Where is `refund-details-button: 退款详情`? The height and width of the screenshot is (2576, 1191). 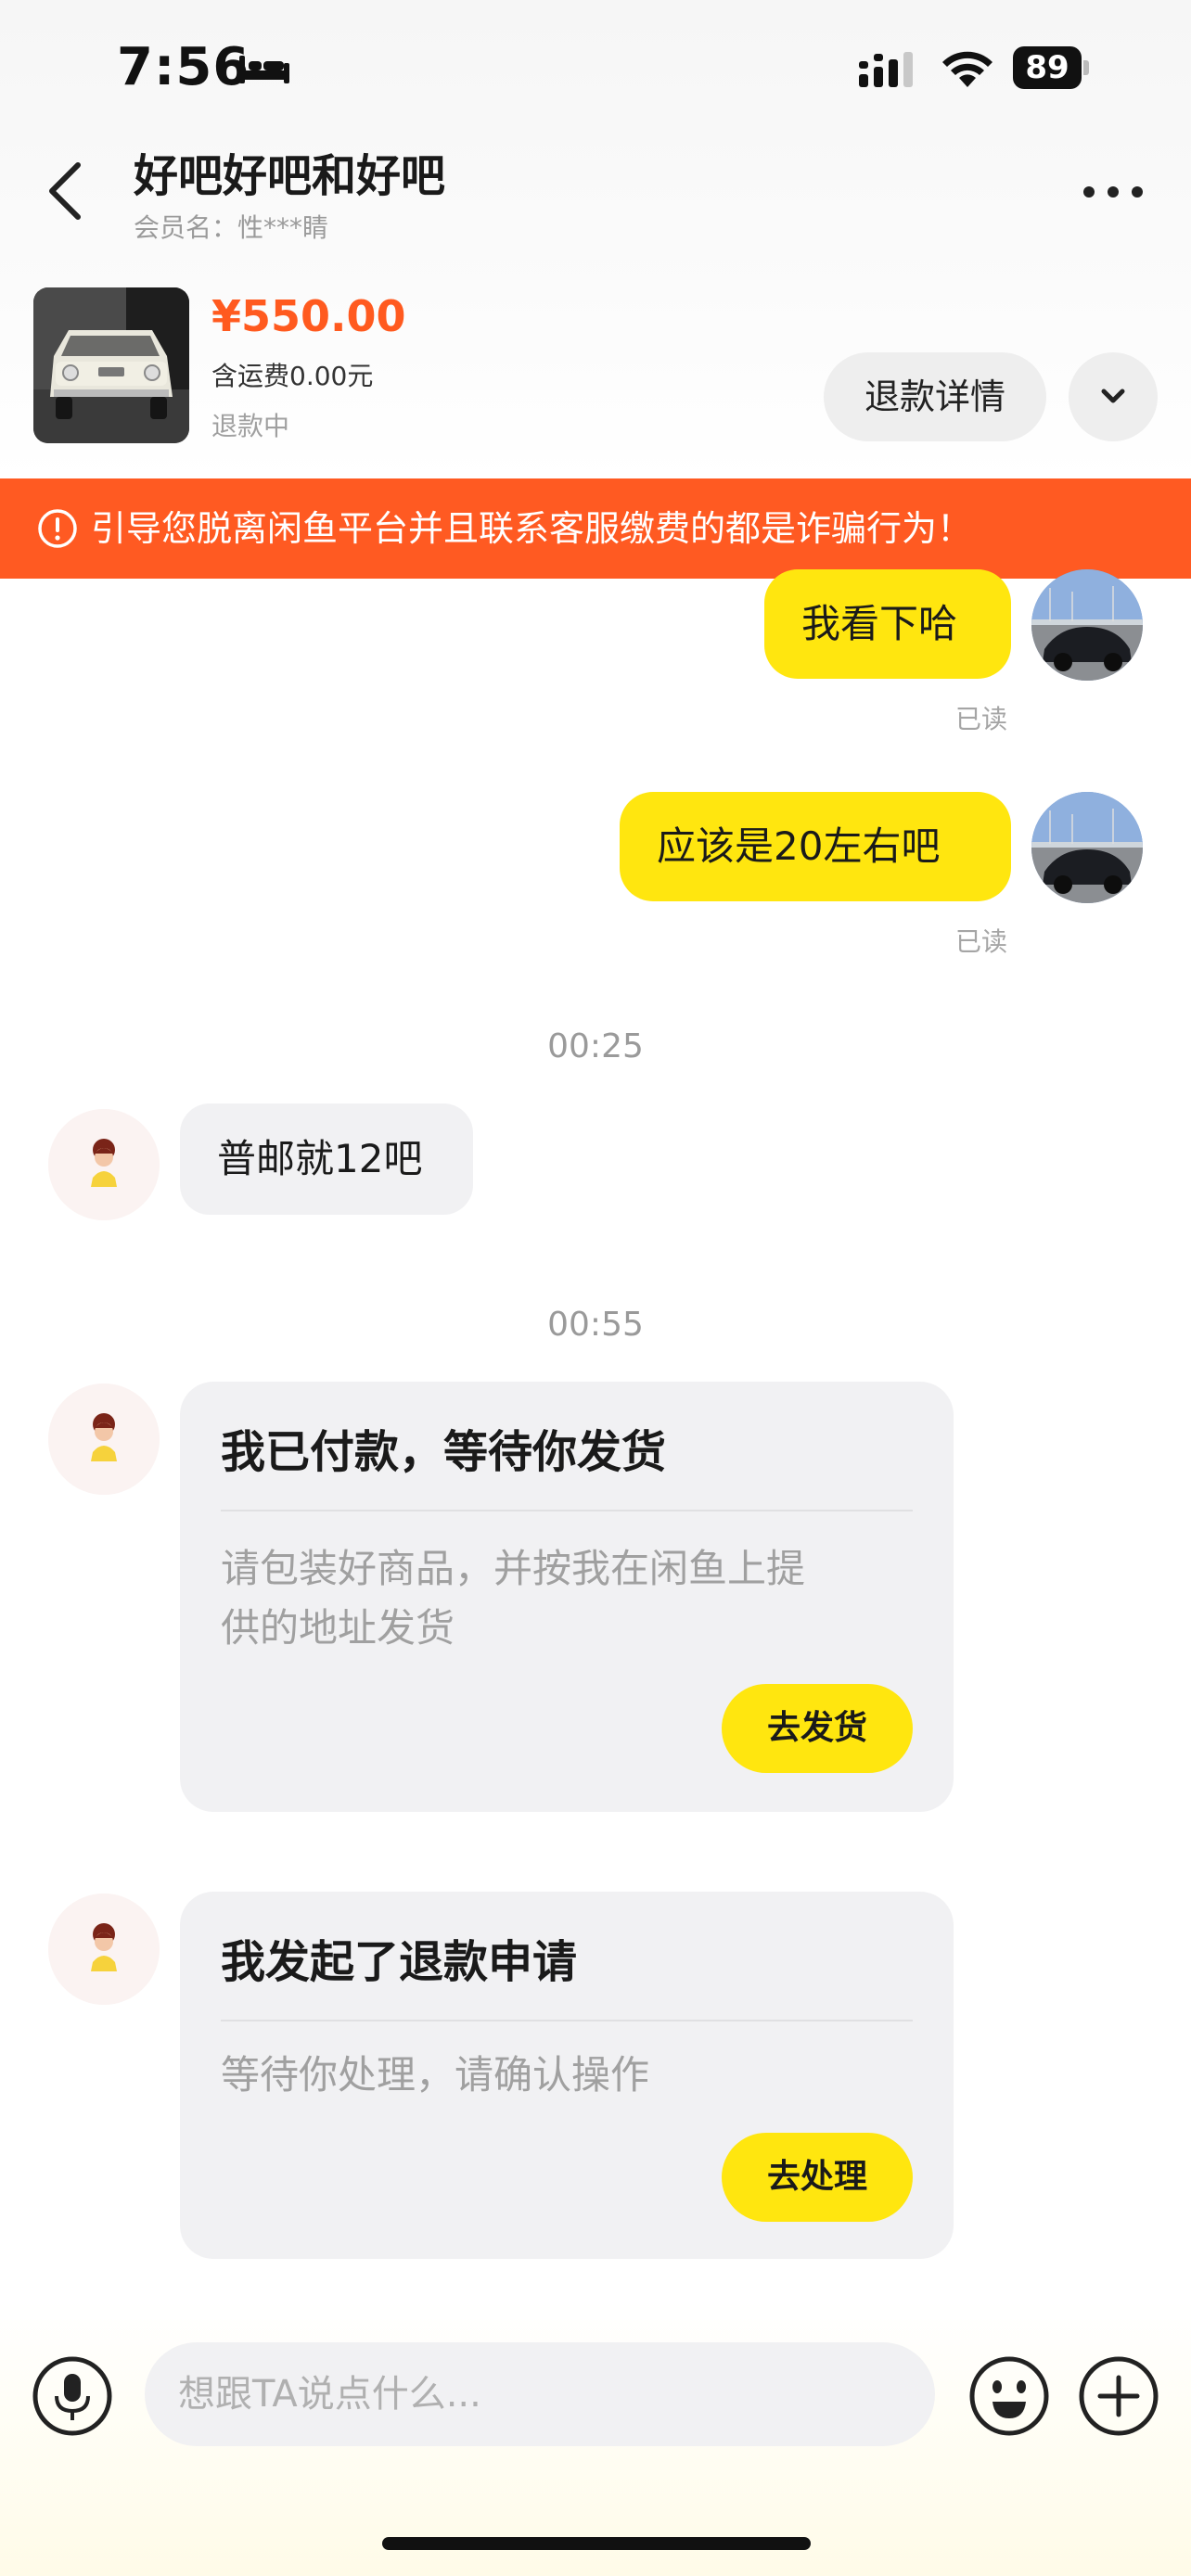 refund-details-button: 退款详情 is located at coordinates (935, 396).